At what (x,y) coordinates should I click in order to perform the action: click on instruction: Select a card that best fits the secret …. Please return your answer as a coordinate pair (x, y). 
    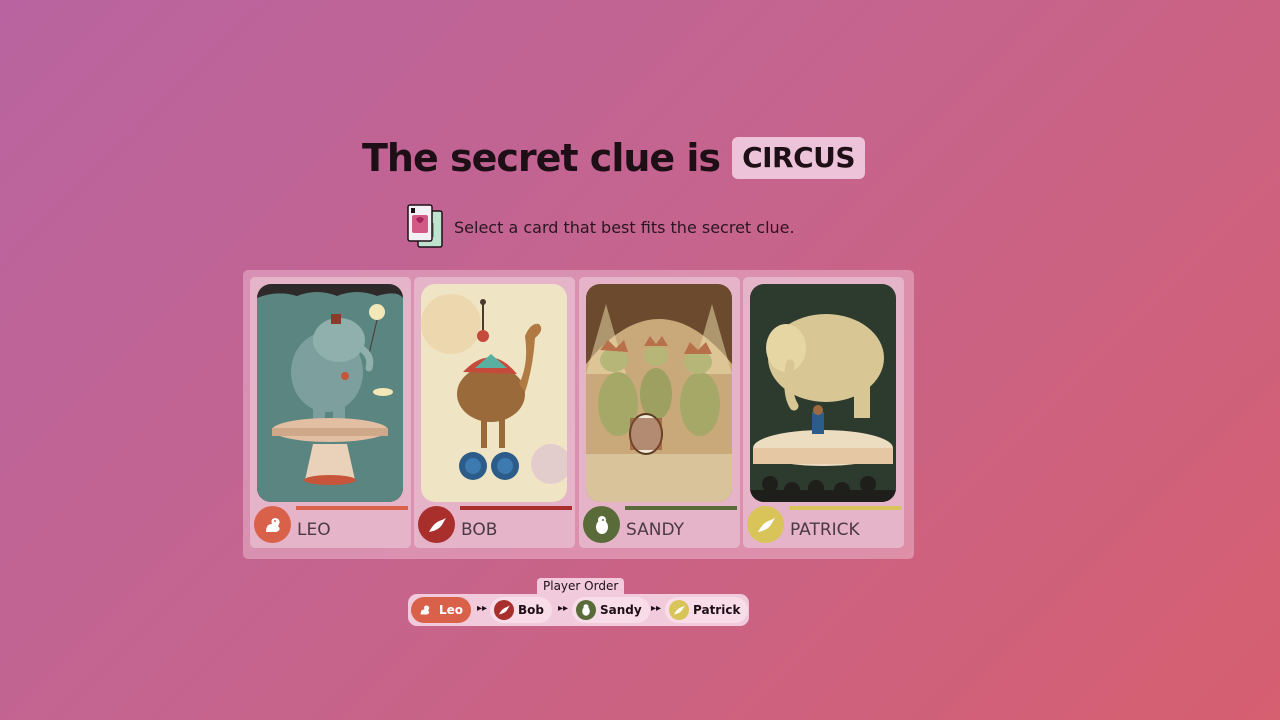
    Looking at the image, I should click on (600, 227).